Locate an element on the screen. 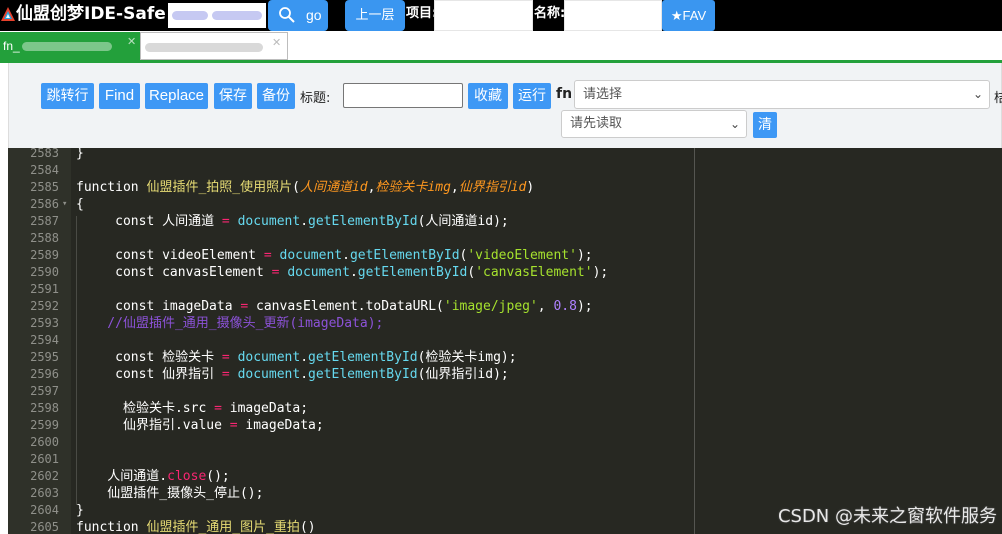  code-line: { is located at coordinates (80, 204).